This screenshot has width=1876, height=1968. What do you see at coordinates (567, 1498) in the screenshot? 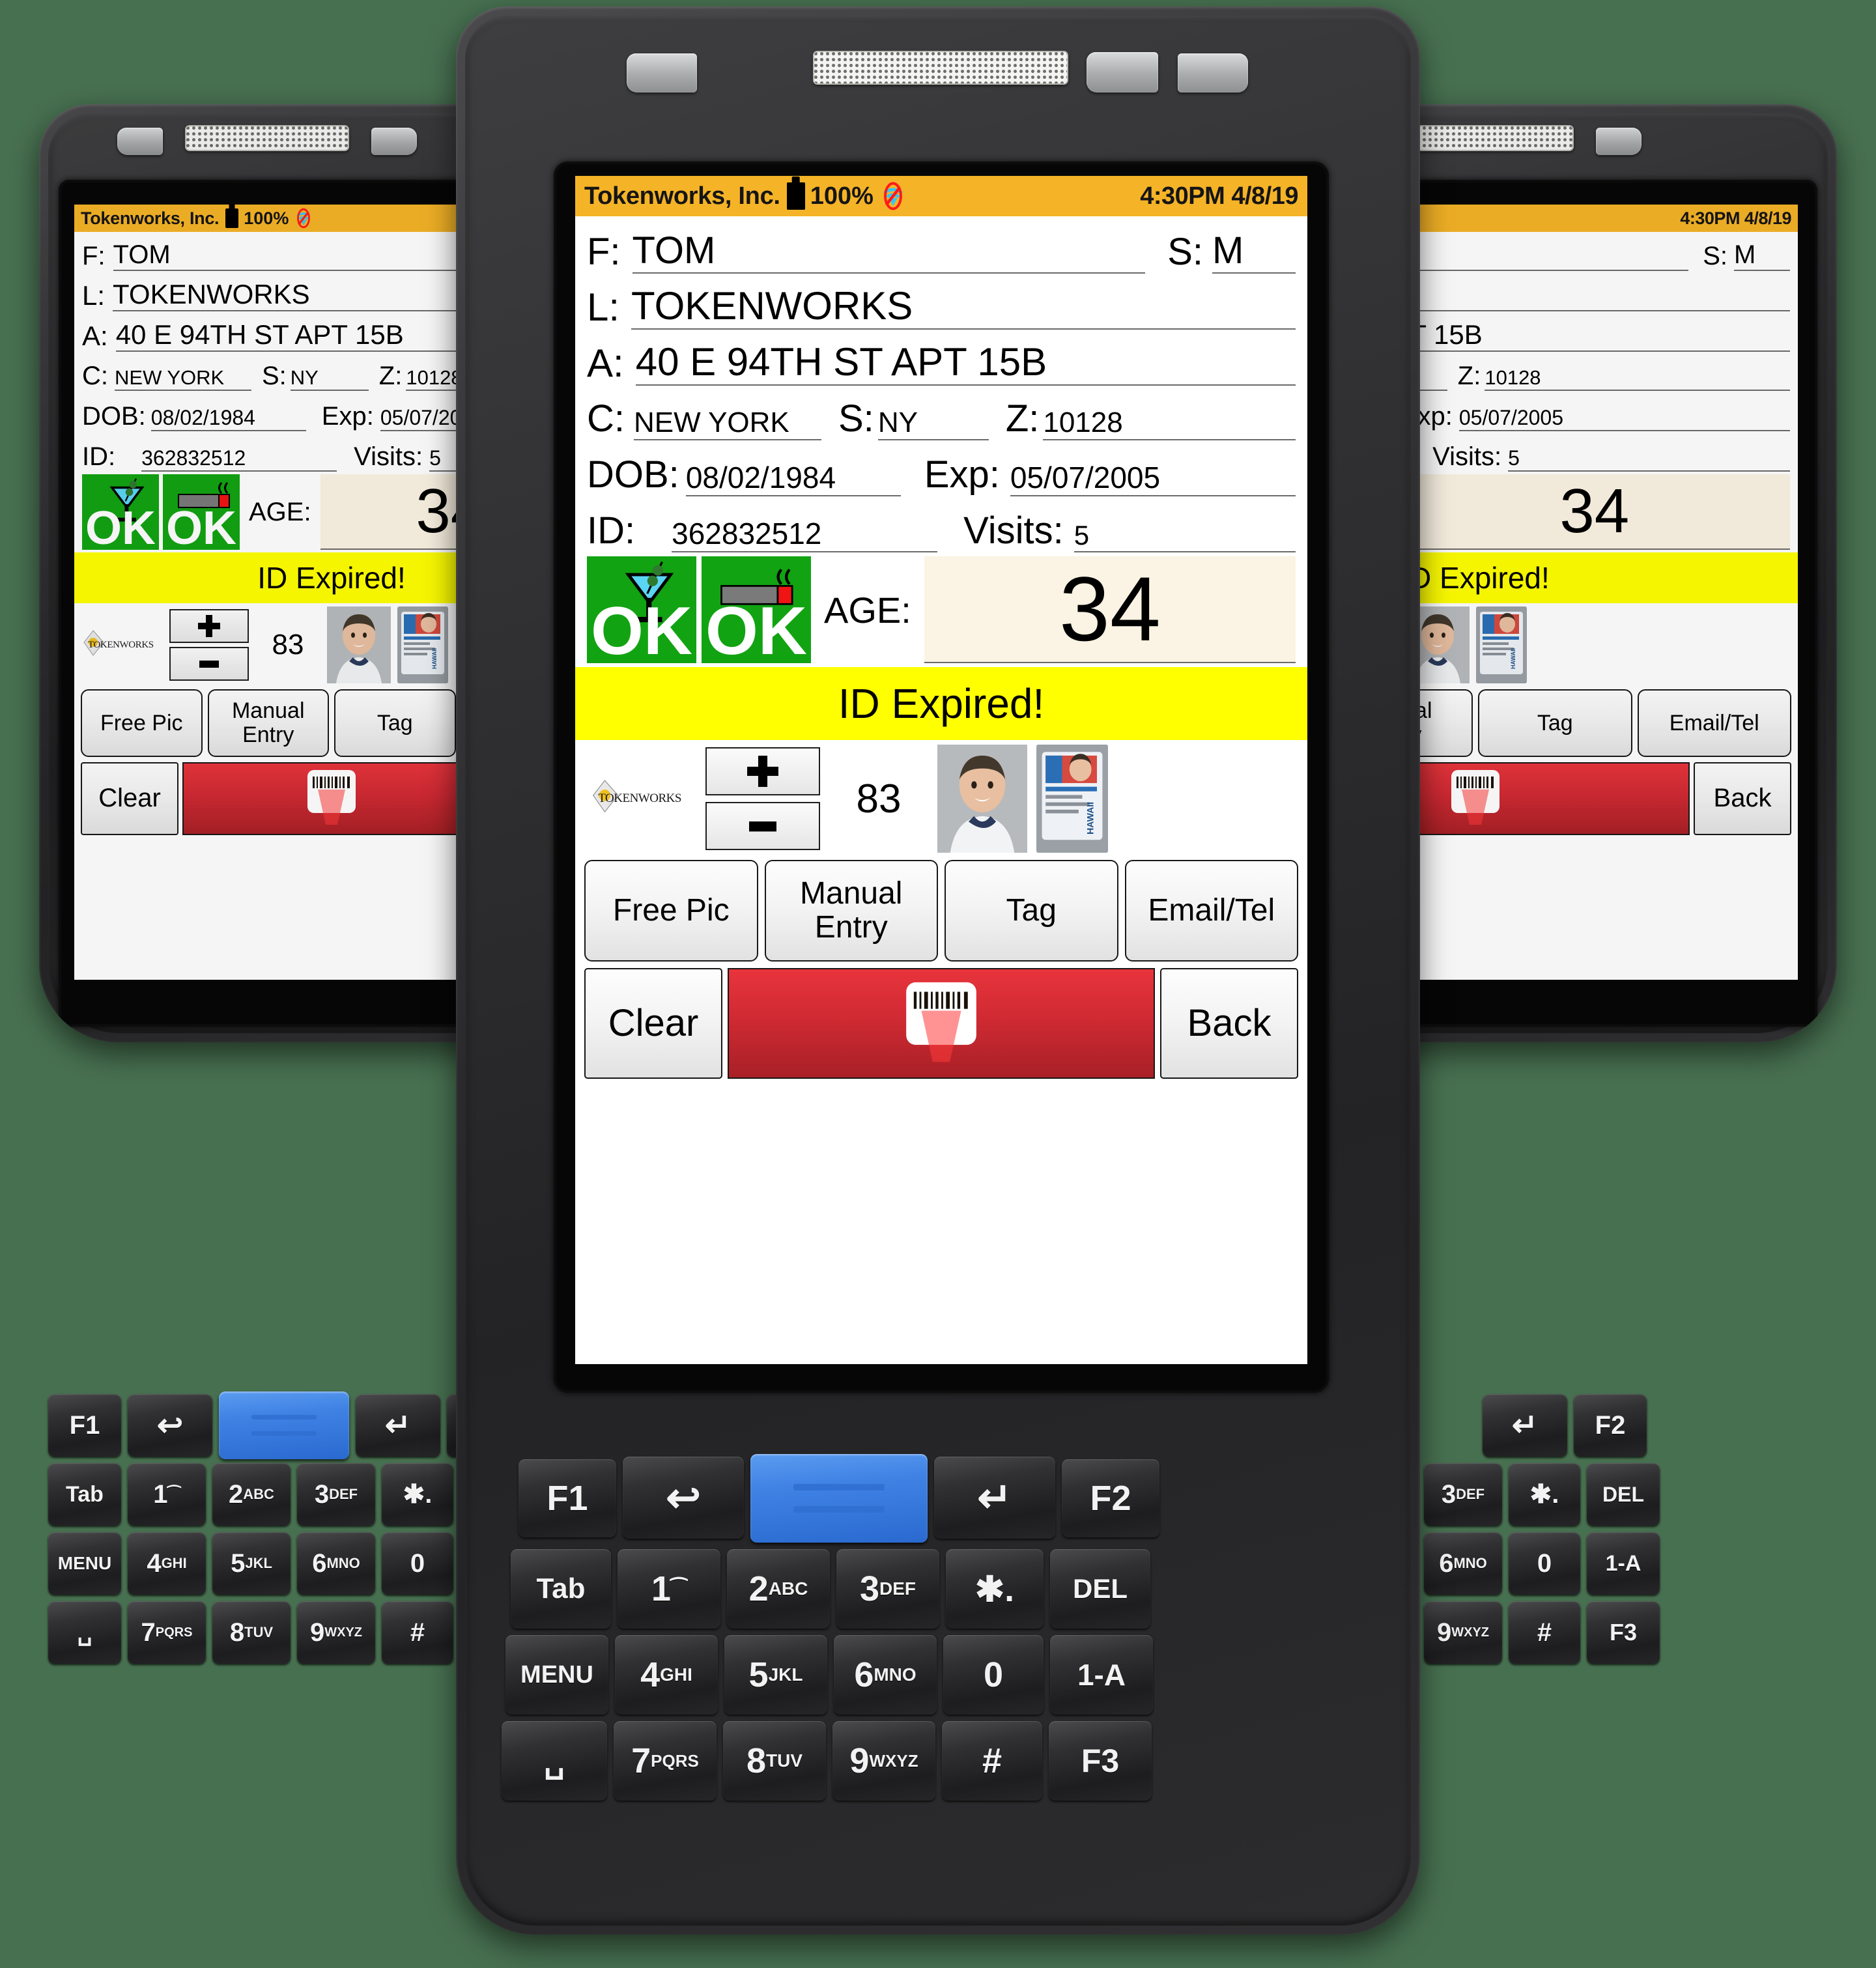
I see `key-f1-center: F1` at bounding box center [567, 1498].